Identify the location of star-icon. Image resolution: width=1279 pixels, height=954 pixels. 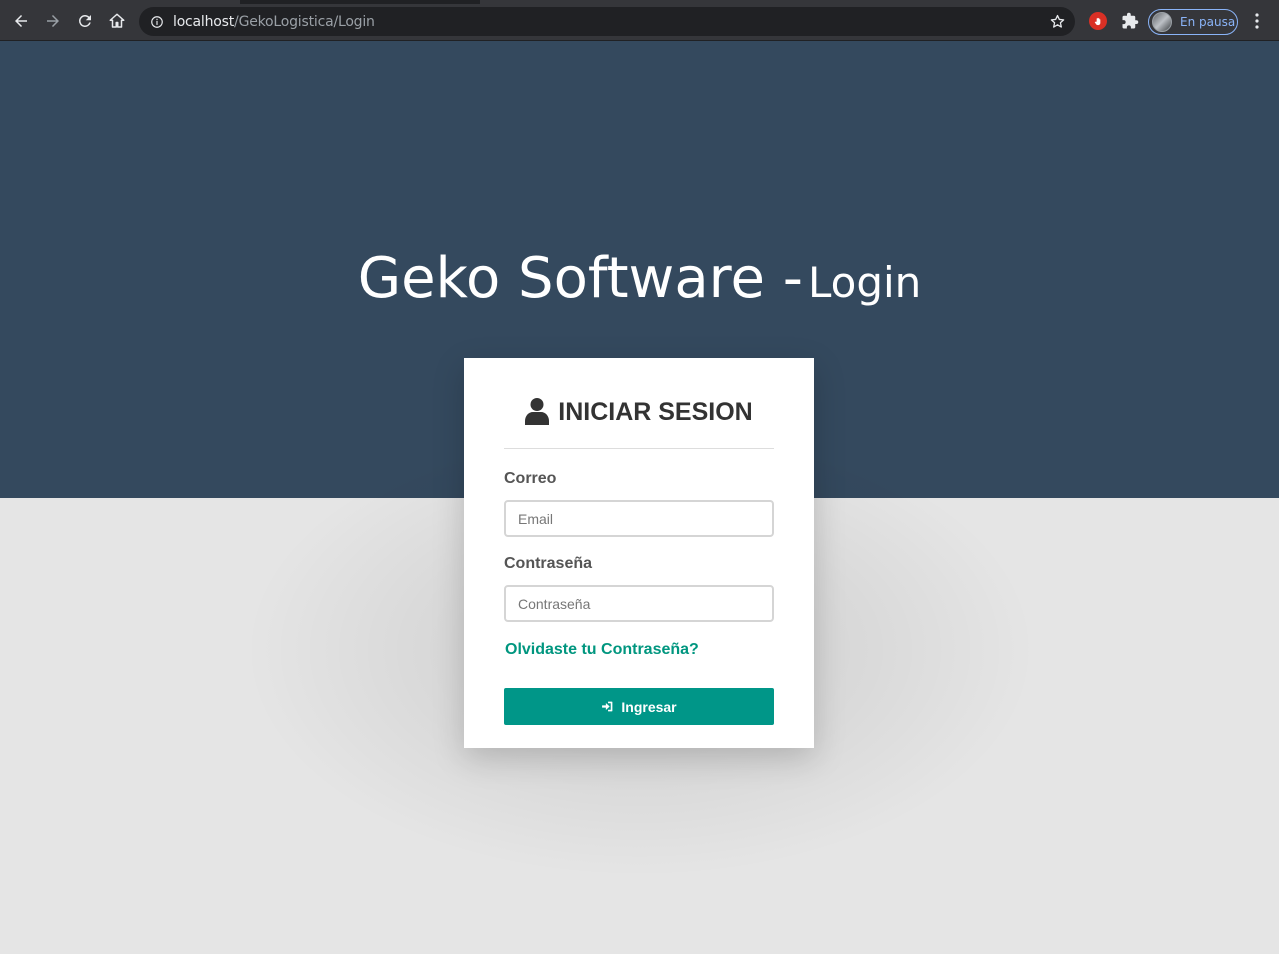
(1057, 21).